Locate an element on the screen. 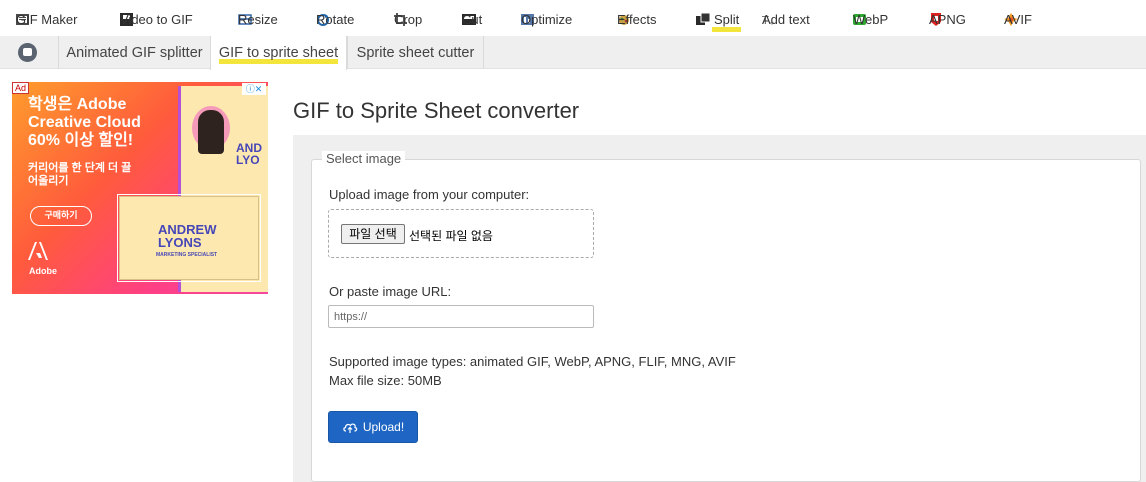 This screenshot has width=1146, height=482. file-status: 선택된 파일 없음 is located at coordinates (451, 236).